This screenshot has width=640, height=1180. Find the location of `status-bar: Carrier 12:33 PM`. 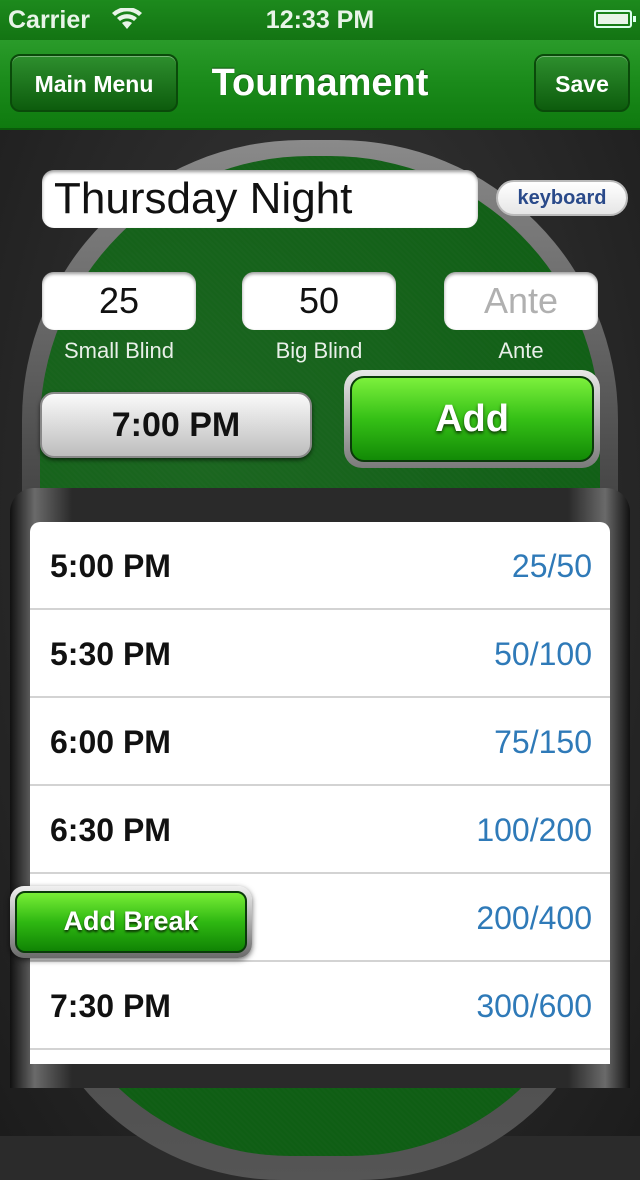

status-bar: Carrier 12:33 PM is located at coordinates (320, 20).